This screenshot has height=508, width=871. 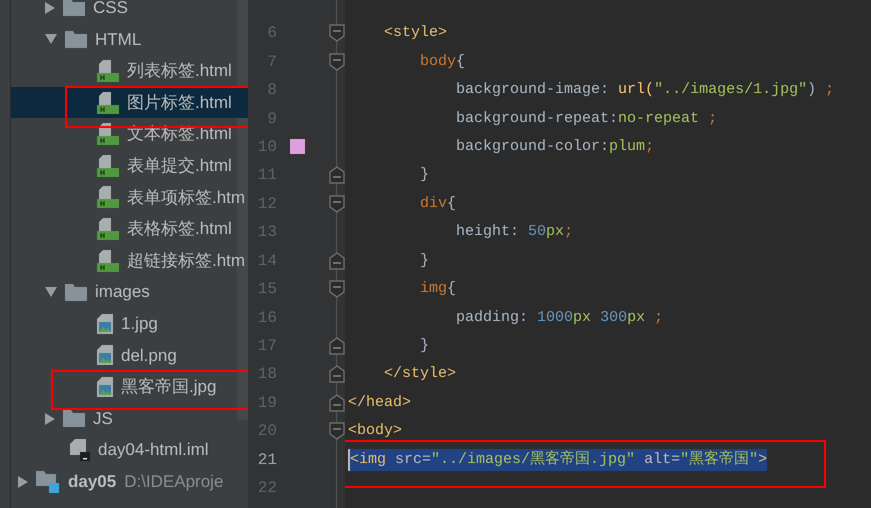 I want to click on tree-item-label: del.png, so click(x=149, y=355).